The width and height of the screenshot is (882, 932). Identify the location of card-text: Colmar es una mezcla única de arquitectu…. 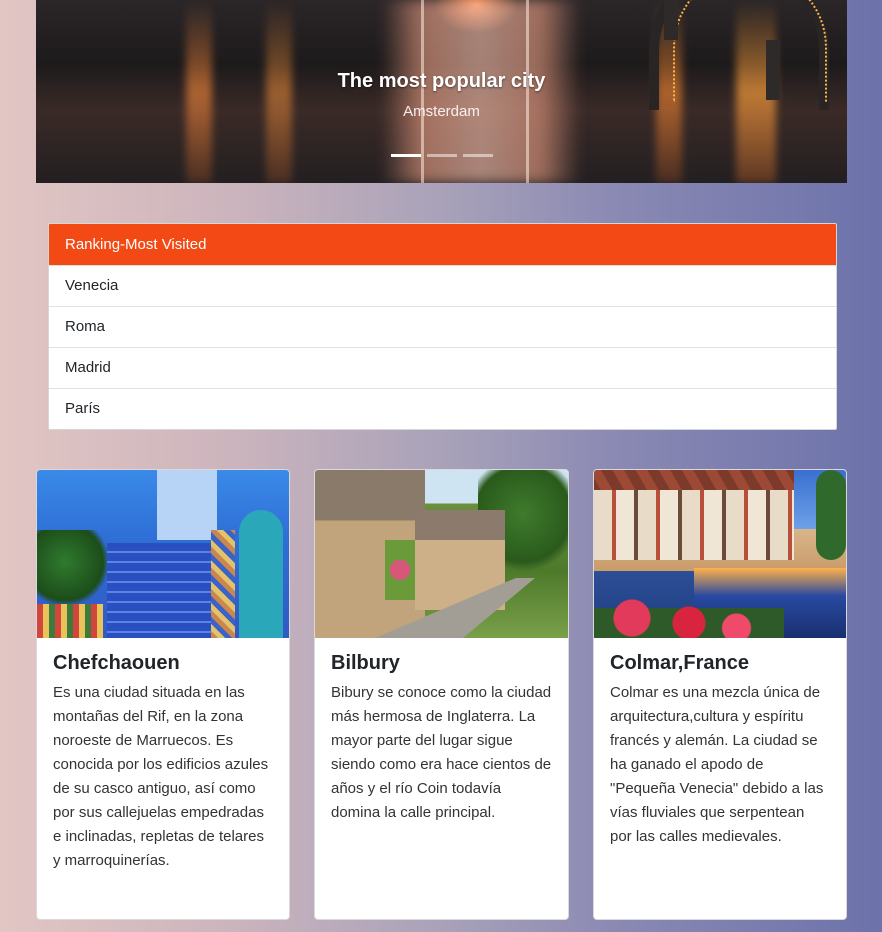
(717, 764).